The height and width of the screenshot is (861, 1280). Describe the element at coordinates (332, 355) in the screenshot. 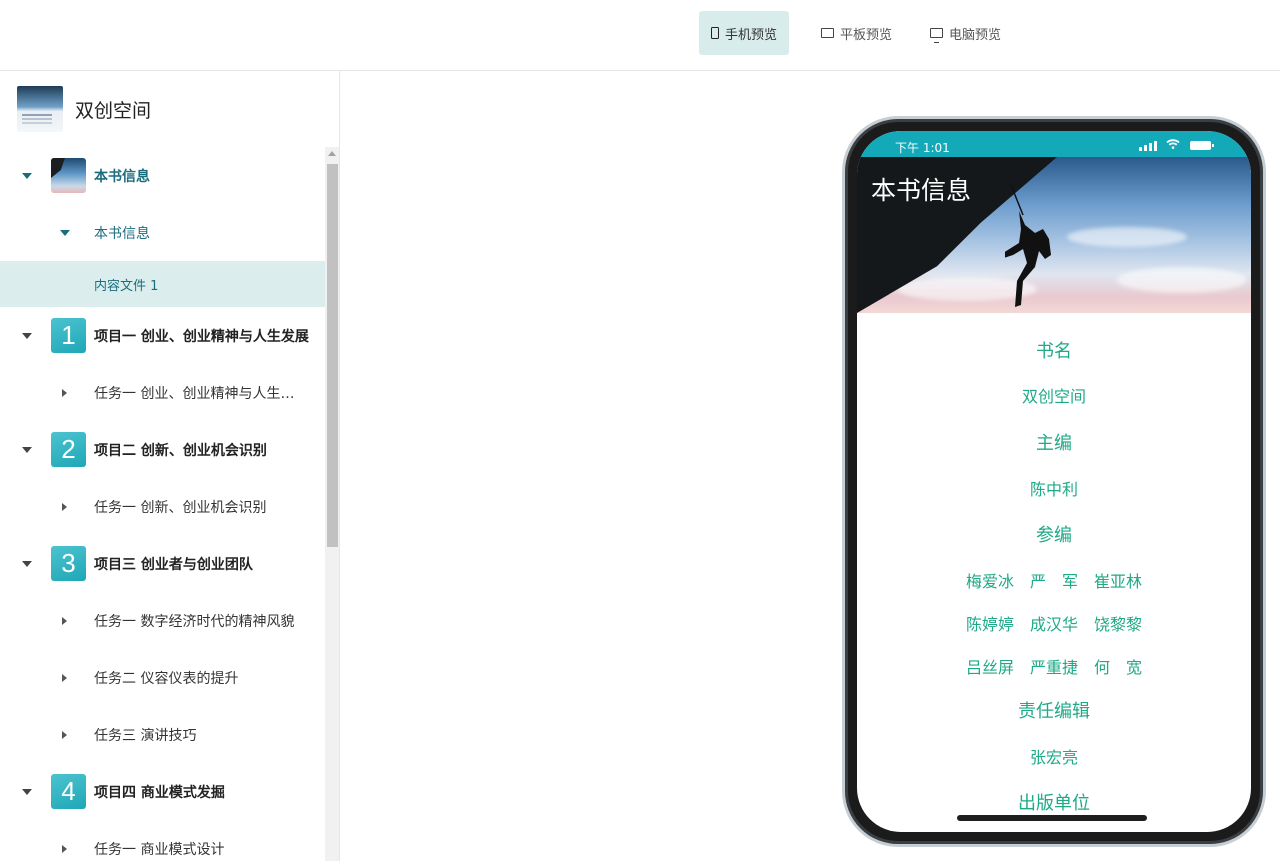

I see `scrollbar-thumb` at that location.